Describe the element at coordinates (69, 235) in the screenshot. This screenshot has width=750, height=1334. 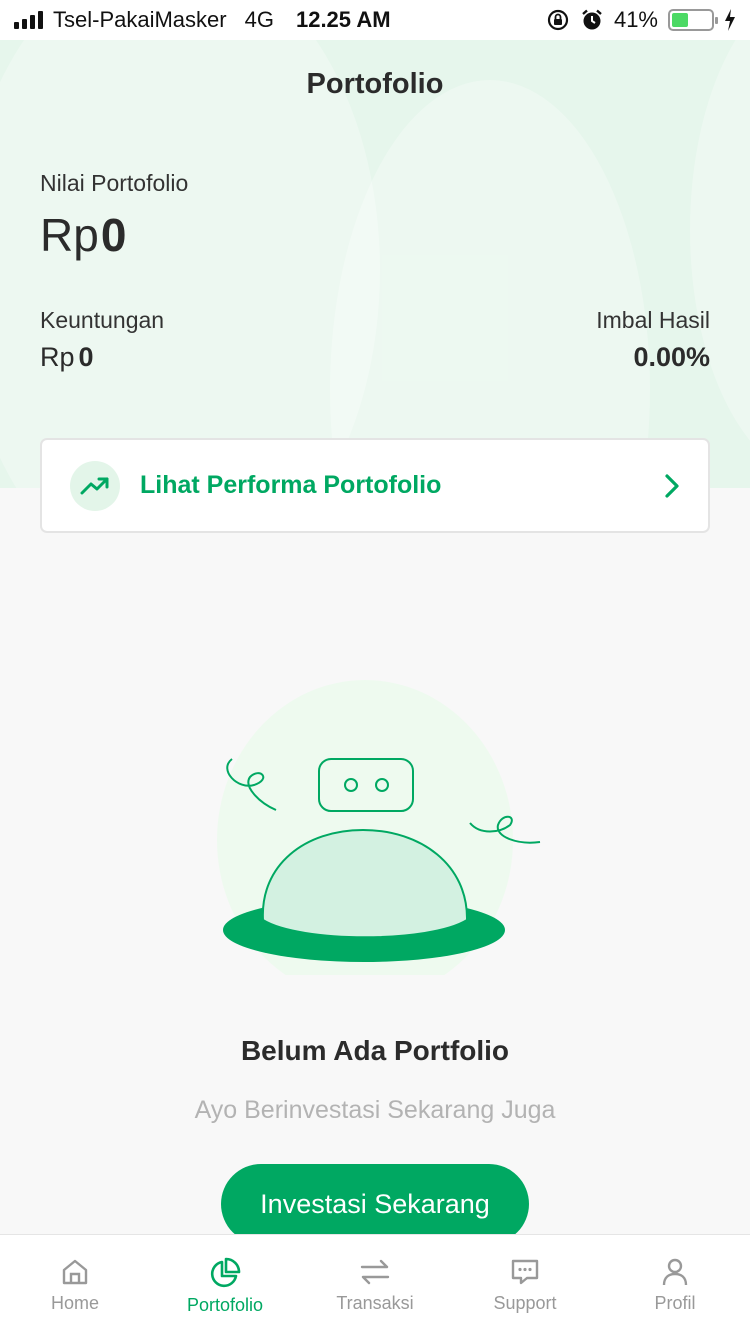
I see `portfolio-value-currency: Rp` at that location.